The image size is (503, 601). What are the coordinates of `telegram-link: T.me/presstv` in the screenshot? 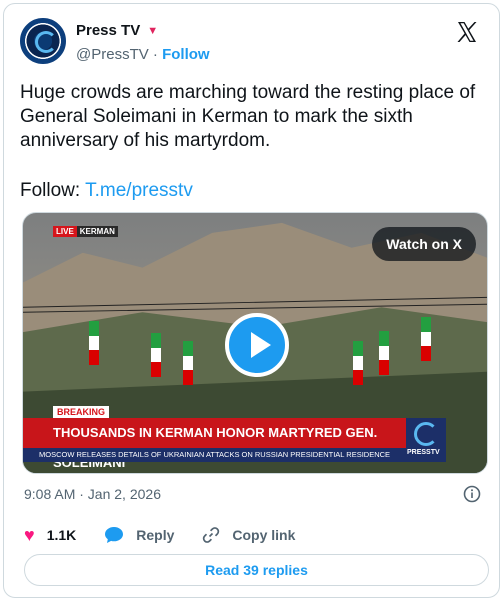 It's located at (139, 190).